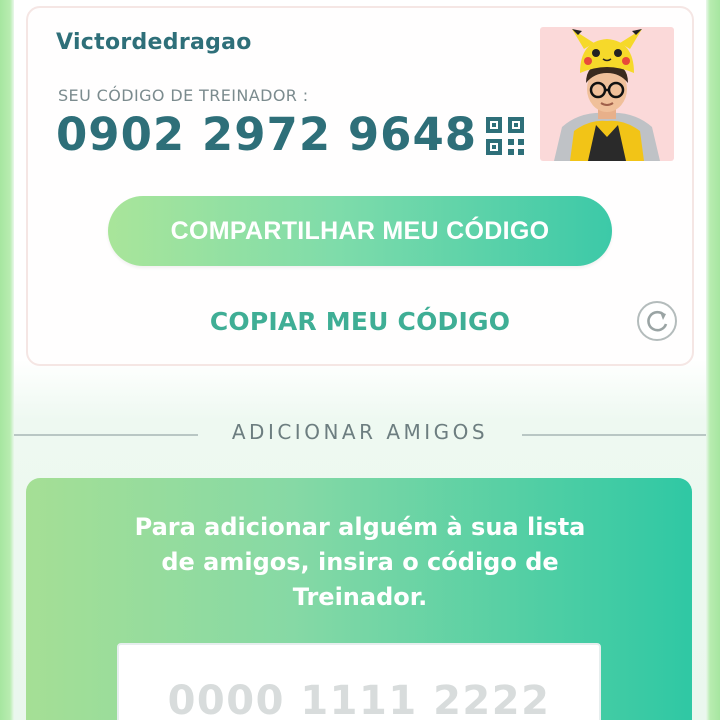 The height and width of the screenshot is (720, 720). I want to click on copy-code-button: COPIAR MEU CÓDIGO, so click(360, 322).